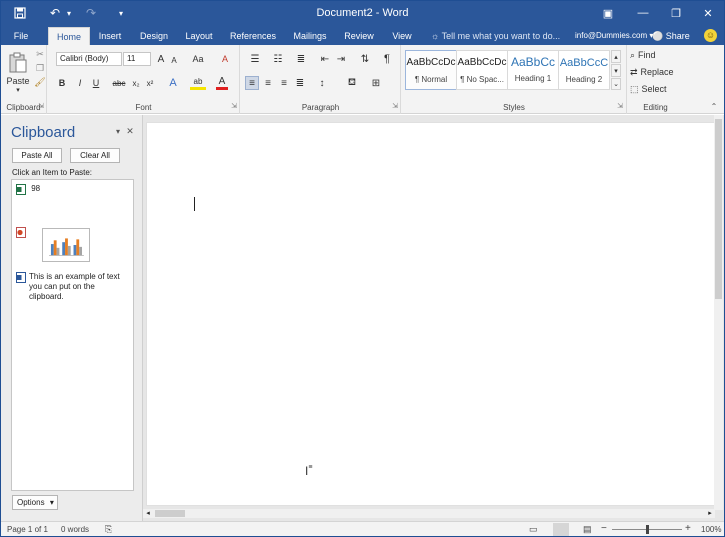  What do you see at coordinates (278, 59) in the screenshot?
I see `numbering-icon: ☷` at bounding box center [278, 59].